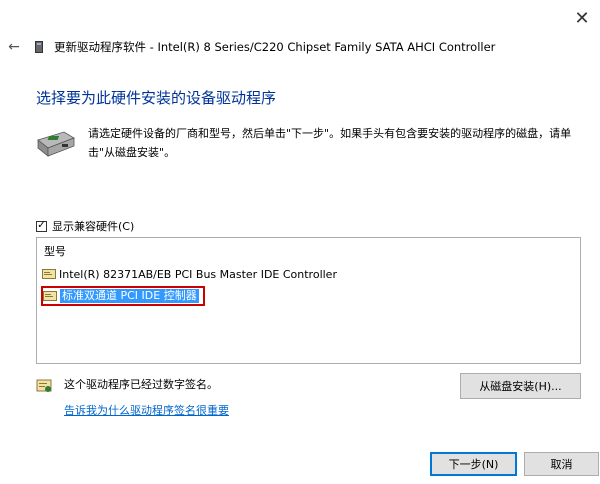  Describe the element at coordinates (473, 464) in the screenshot. I see `next-button: 下一步(N)` at that location.